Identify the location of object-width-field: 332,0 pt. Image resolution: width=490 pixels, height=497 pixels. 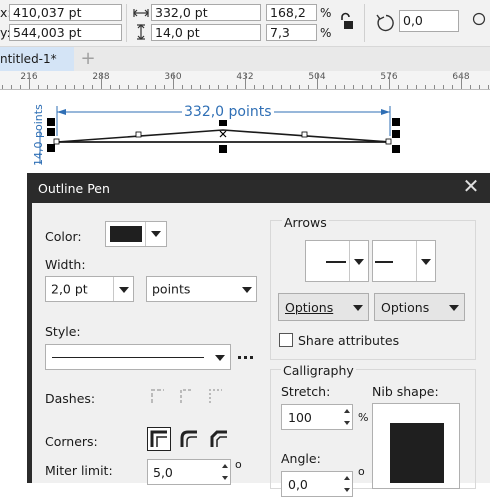
(206, 12).